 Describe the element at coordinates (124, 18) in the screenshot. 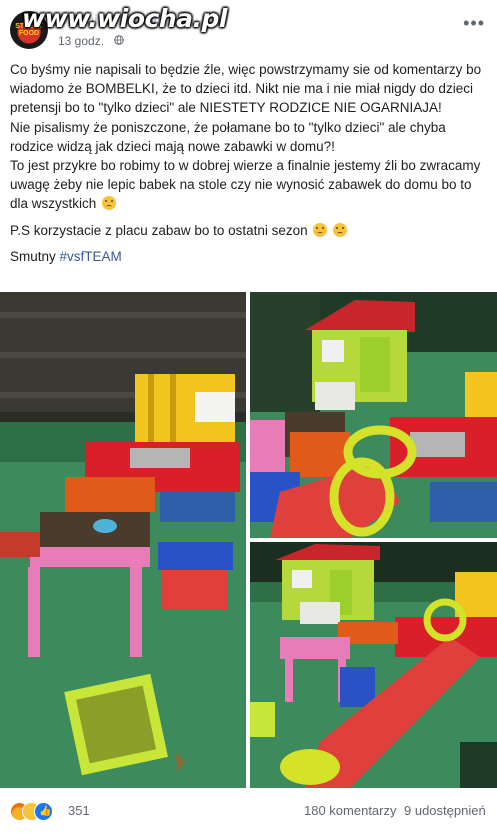

I see `watermark: www.wiocha.pl` at that location.